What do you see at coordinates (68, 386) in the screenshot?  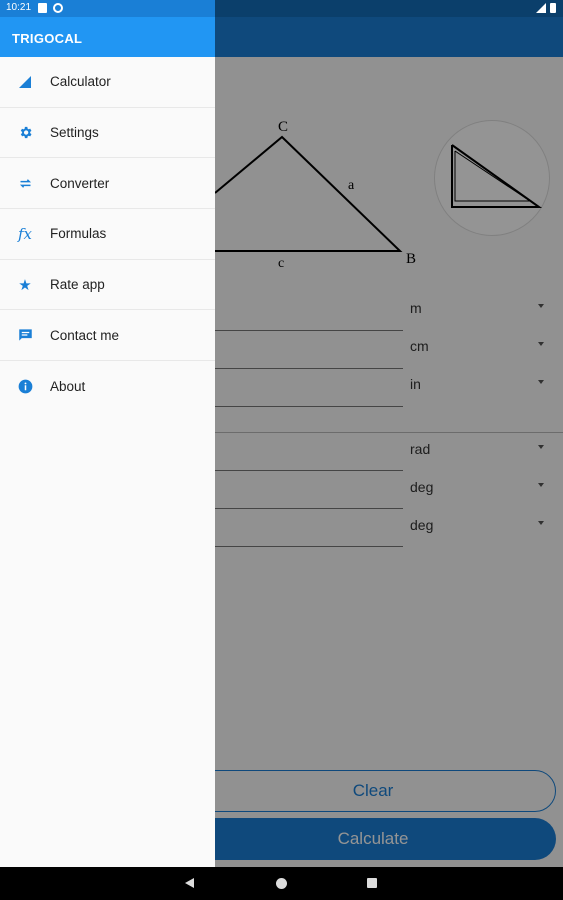 I see `drawer-item-label: About` at bounding box center [68, 386].